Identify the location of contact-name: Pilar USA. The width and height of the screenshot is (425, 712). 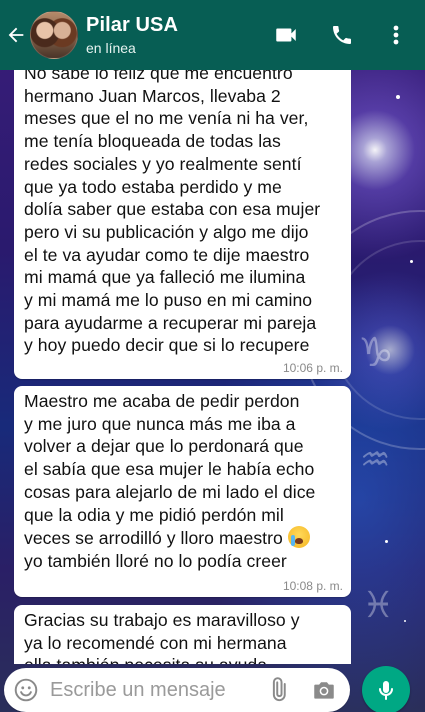
(132, 25).